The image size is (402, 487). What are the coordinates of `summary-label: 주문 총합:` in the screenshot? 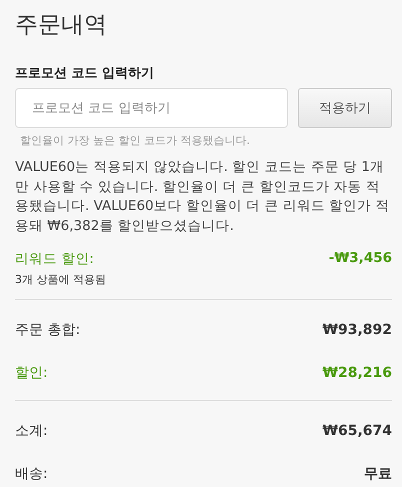 It's located at (47, 329).